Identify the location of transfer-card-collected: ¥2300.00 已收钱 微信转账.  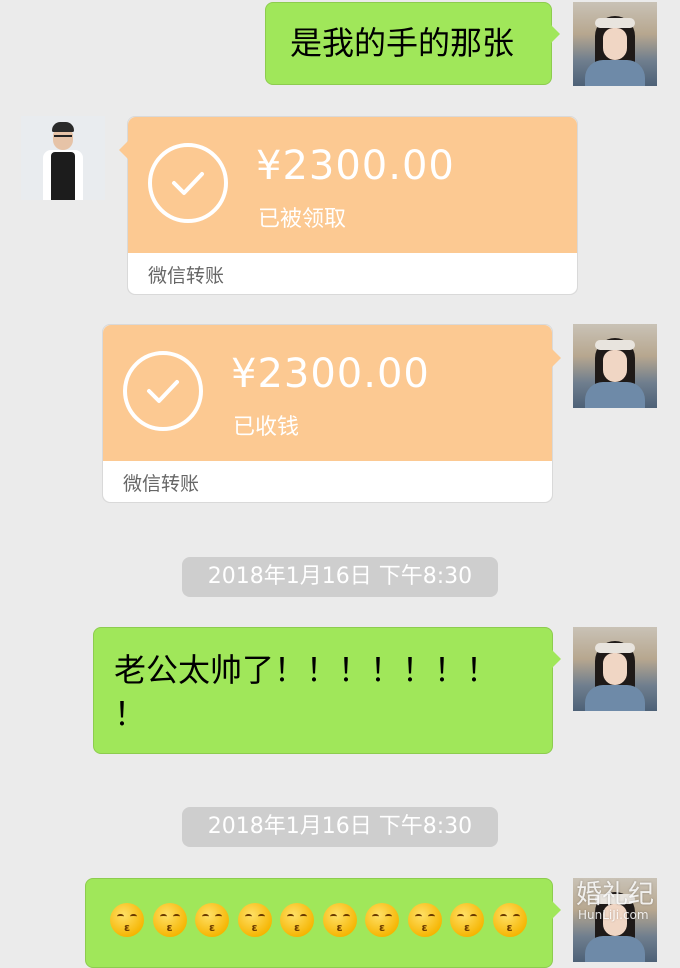
(331, 413).